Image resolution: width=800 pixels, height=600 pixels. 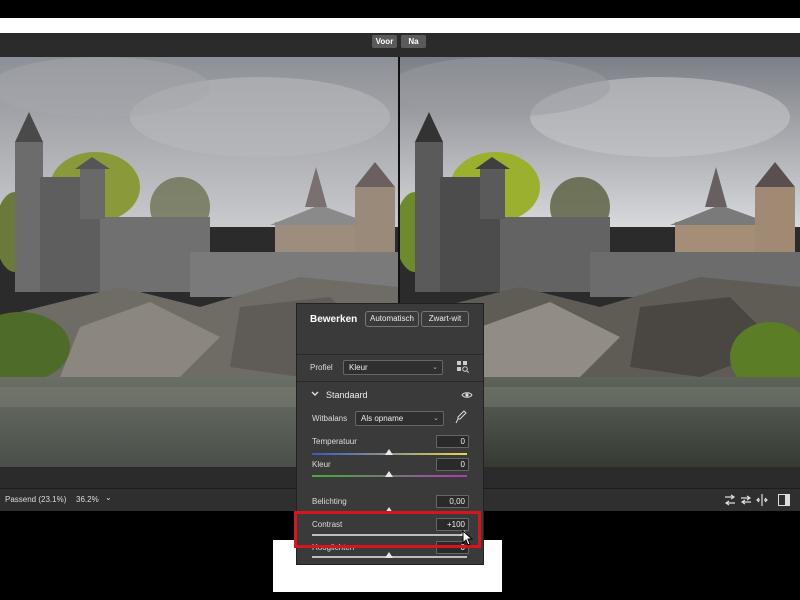 I want to click on top-letterbox, so click(x=400, y=25).